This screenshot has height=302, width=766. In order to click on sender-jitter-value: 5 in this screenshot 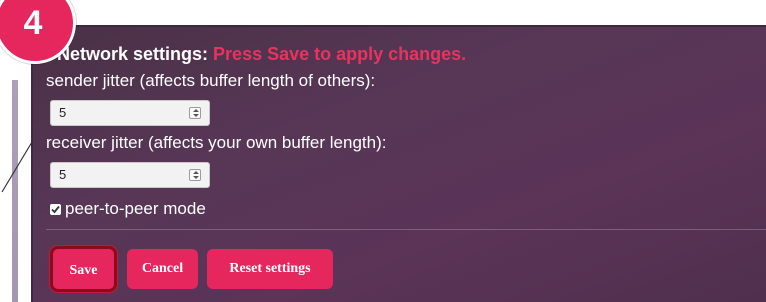, I will do `click(63, 112)`.